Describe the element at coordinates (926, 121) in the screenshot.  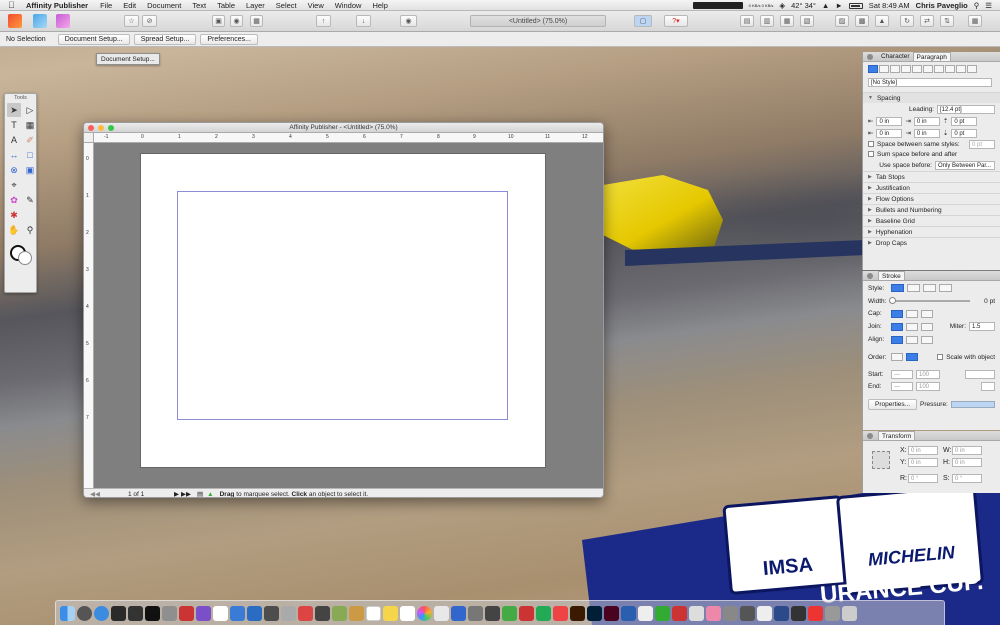
I see `right-indent-field: 0 in` at that location.